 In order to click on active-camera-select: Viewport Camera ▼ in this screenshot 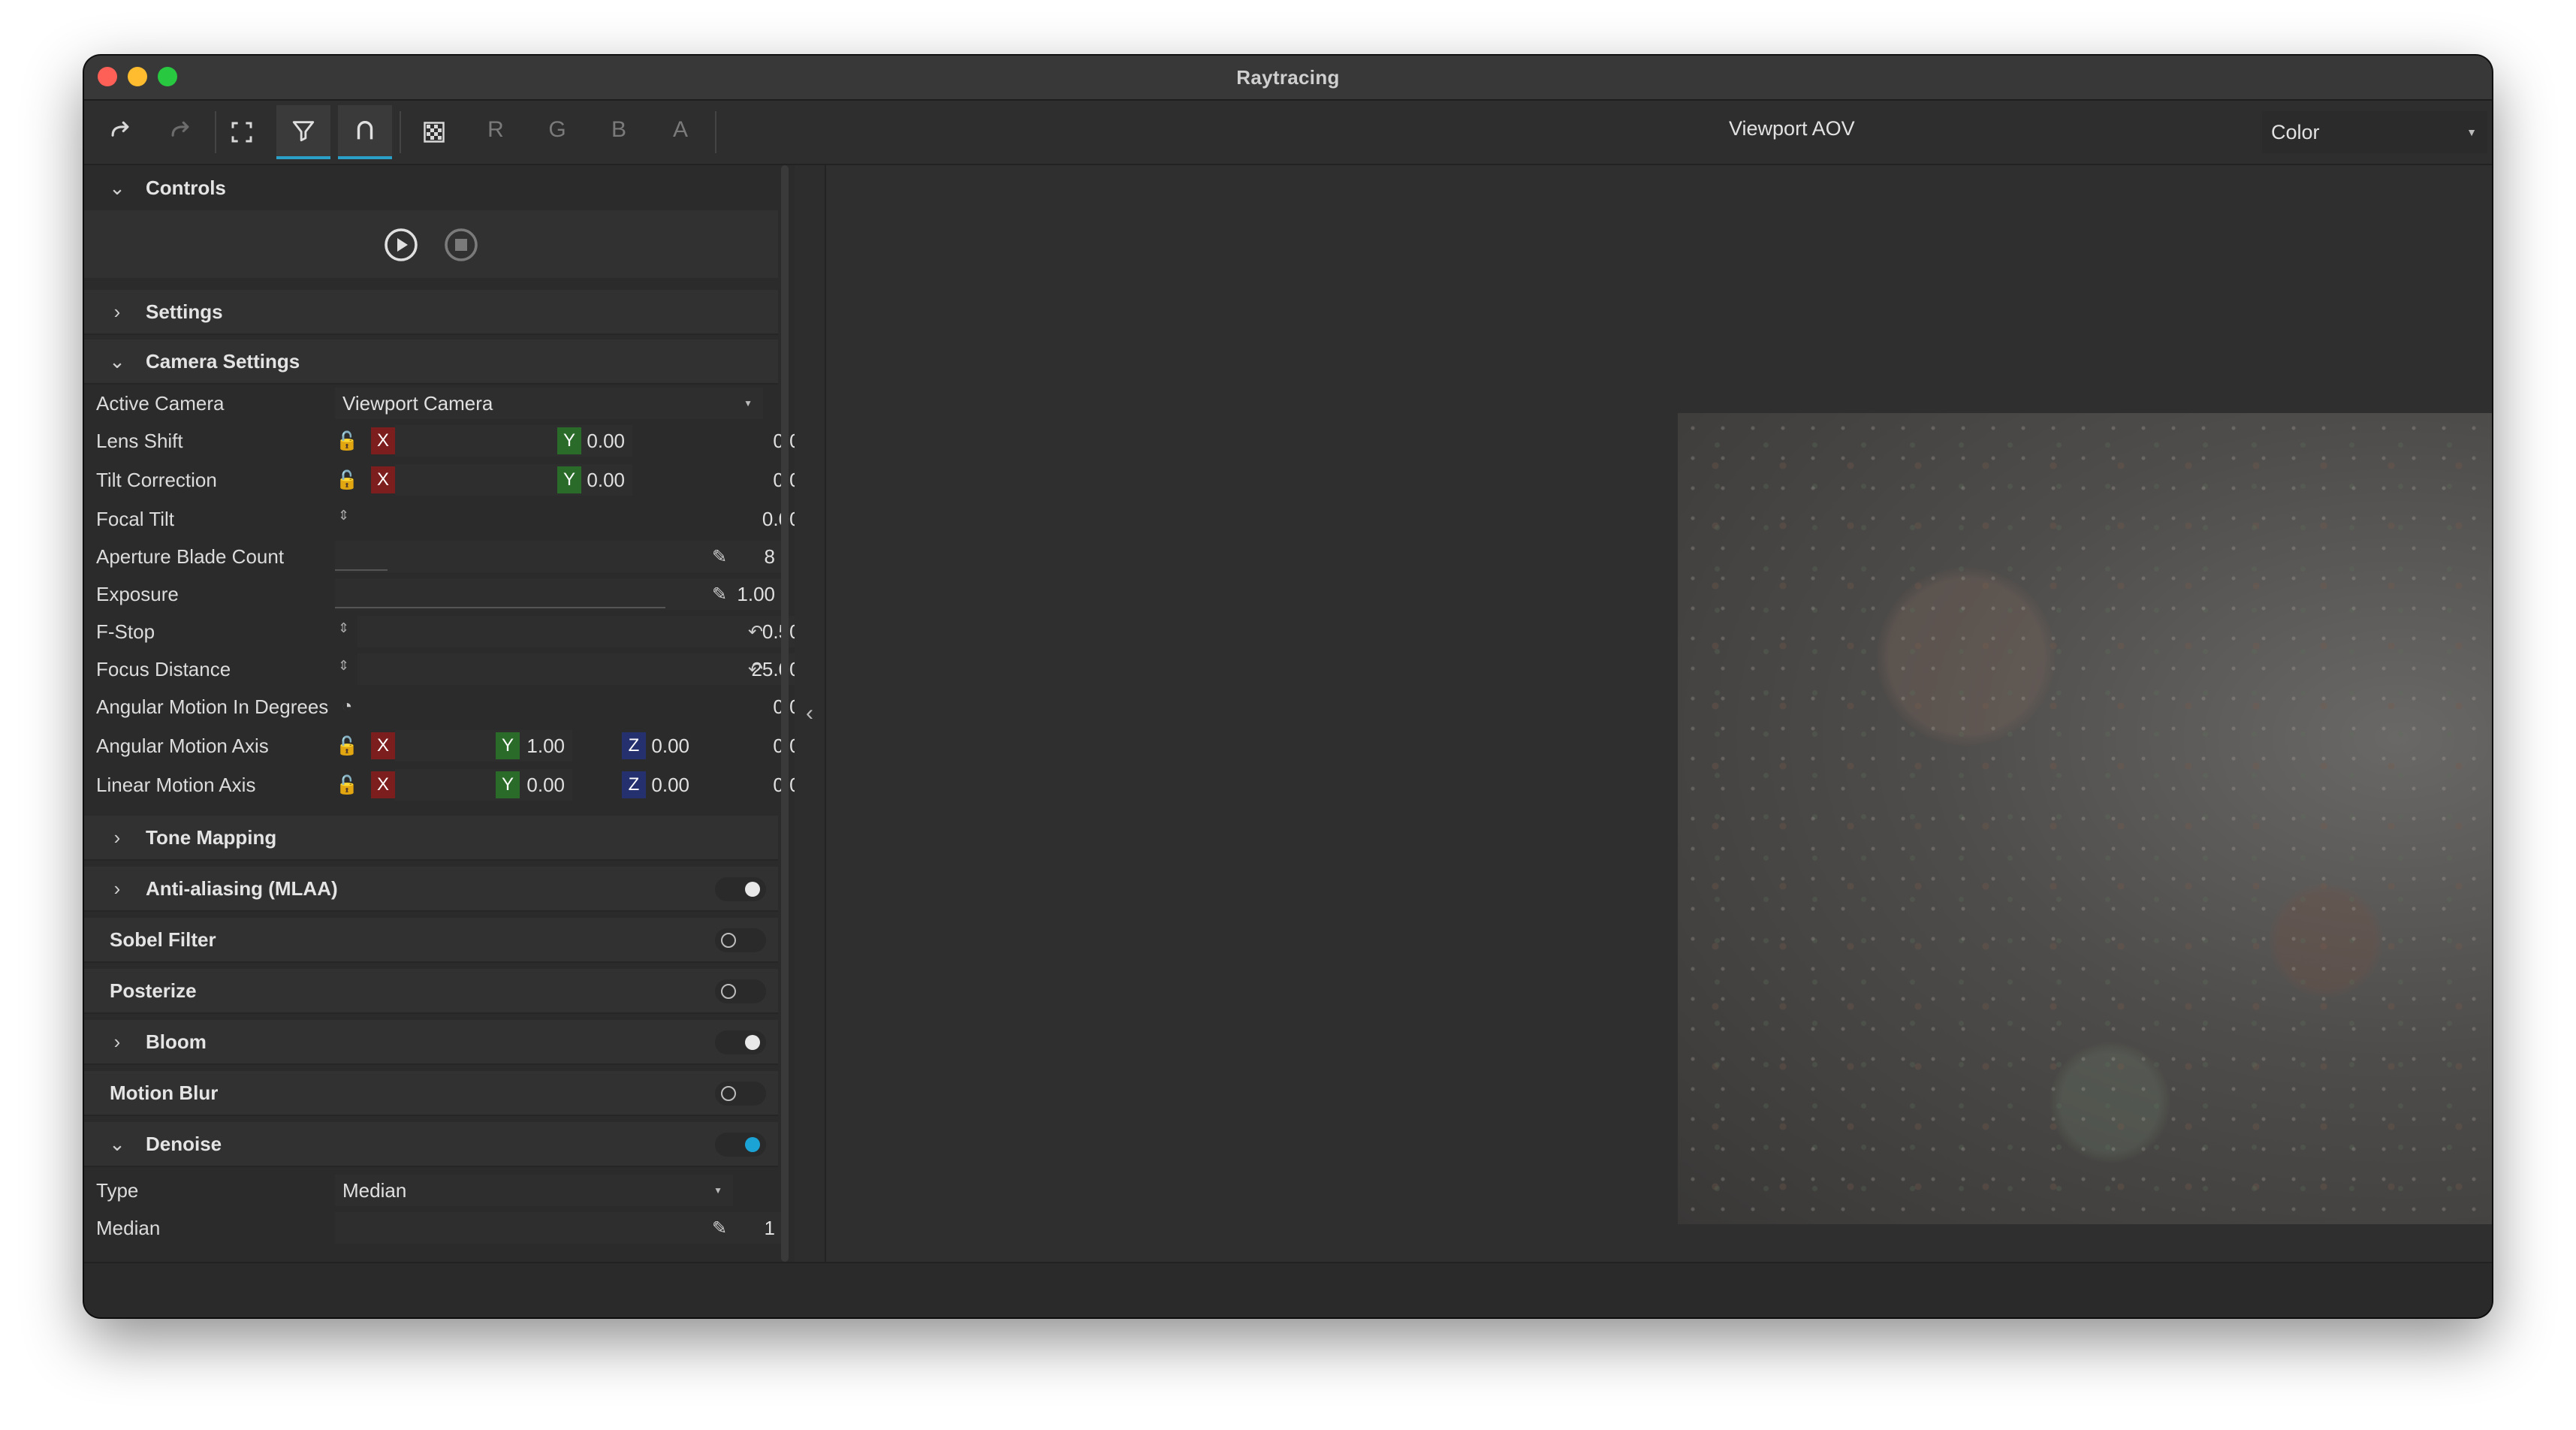, I will do `click(549, 404)`.